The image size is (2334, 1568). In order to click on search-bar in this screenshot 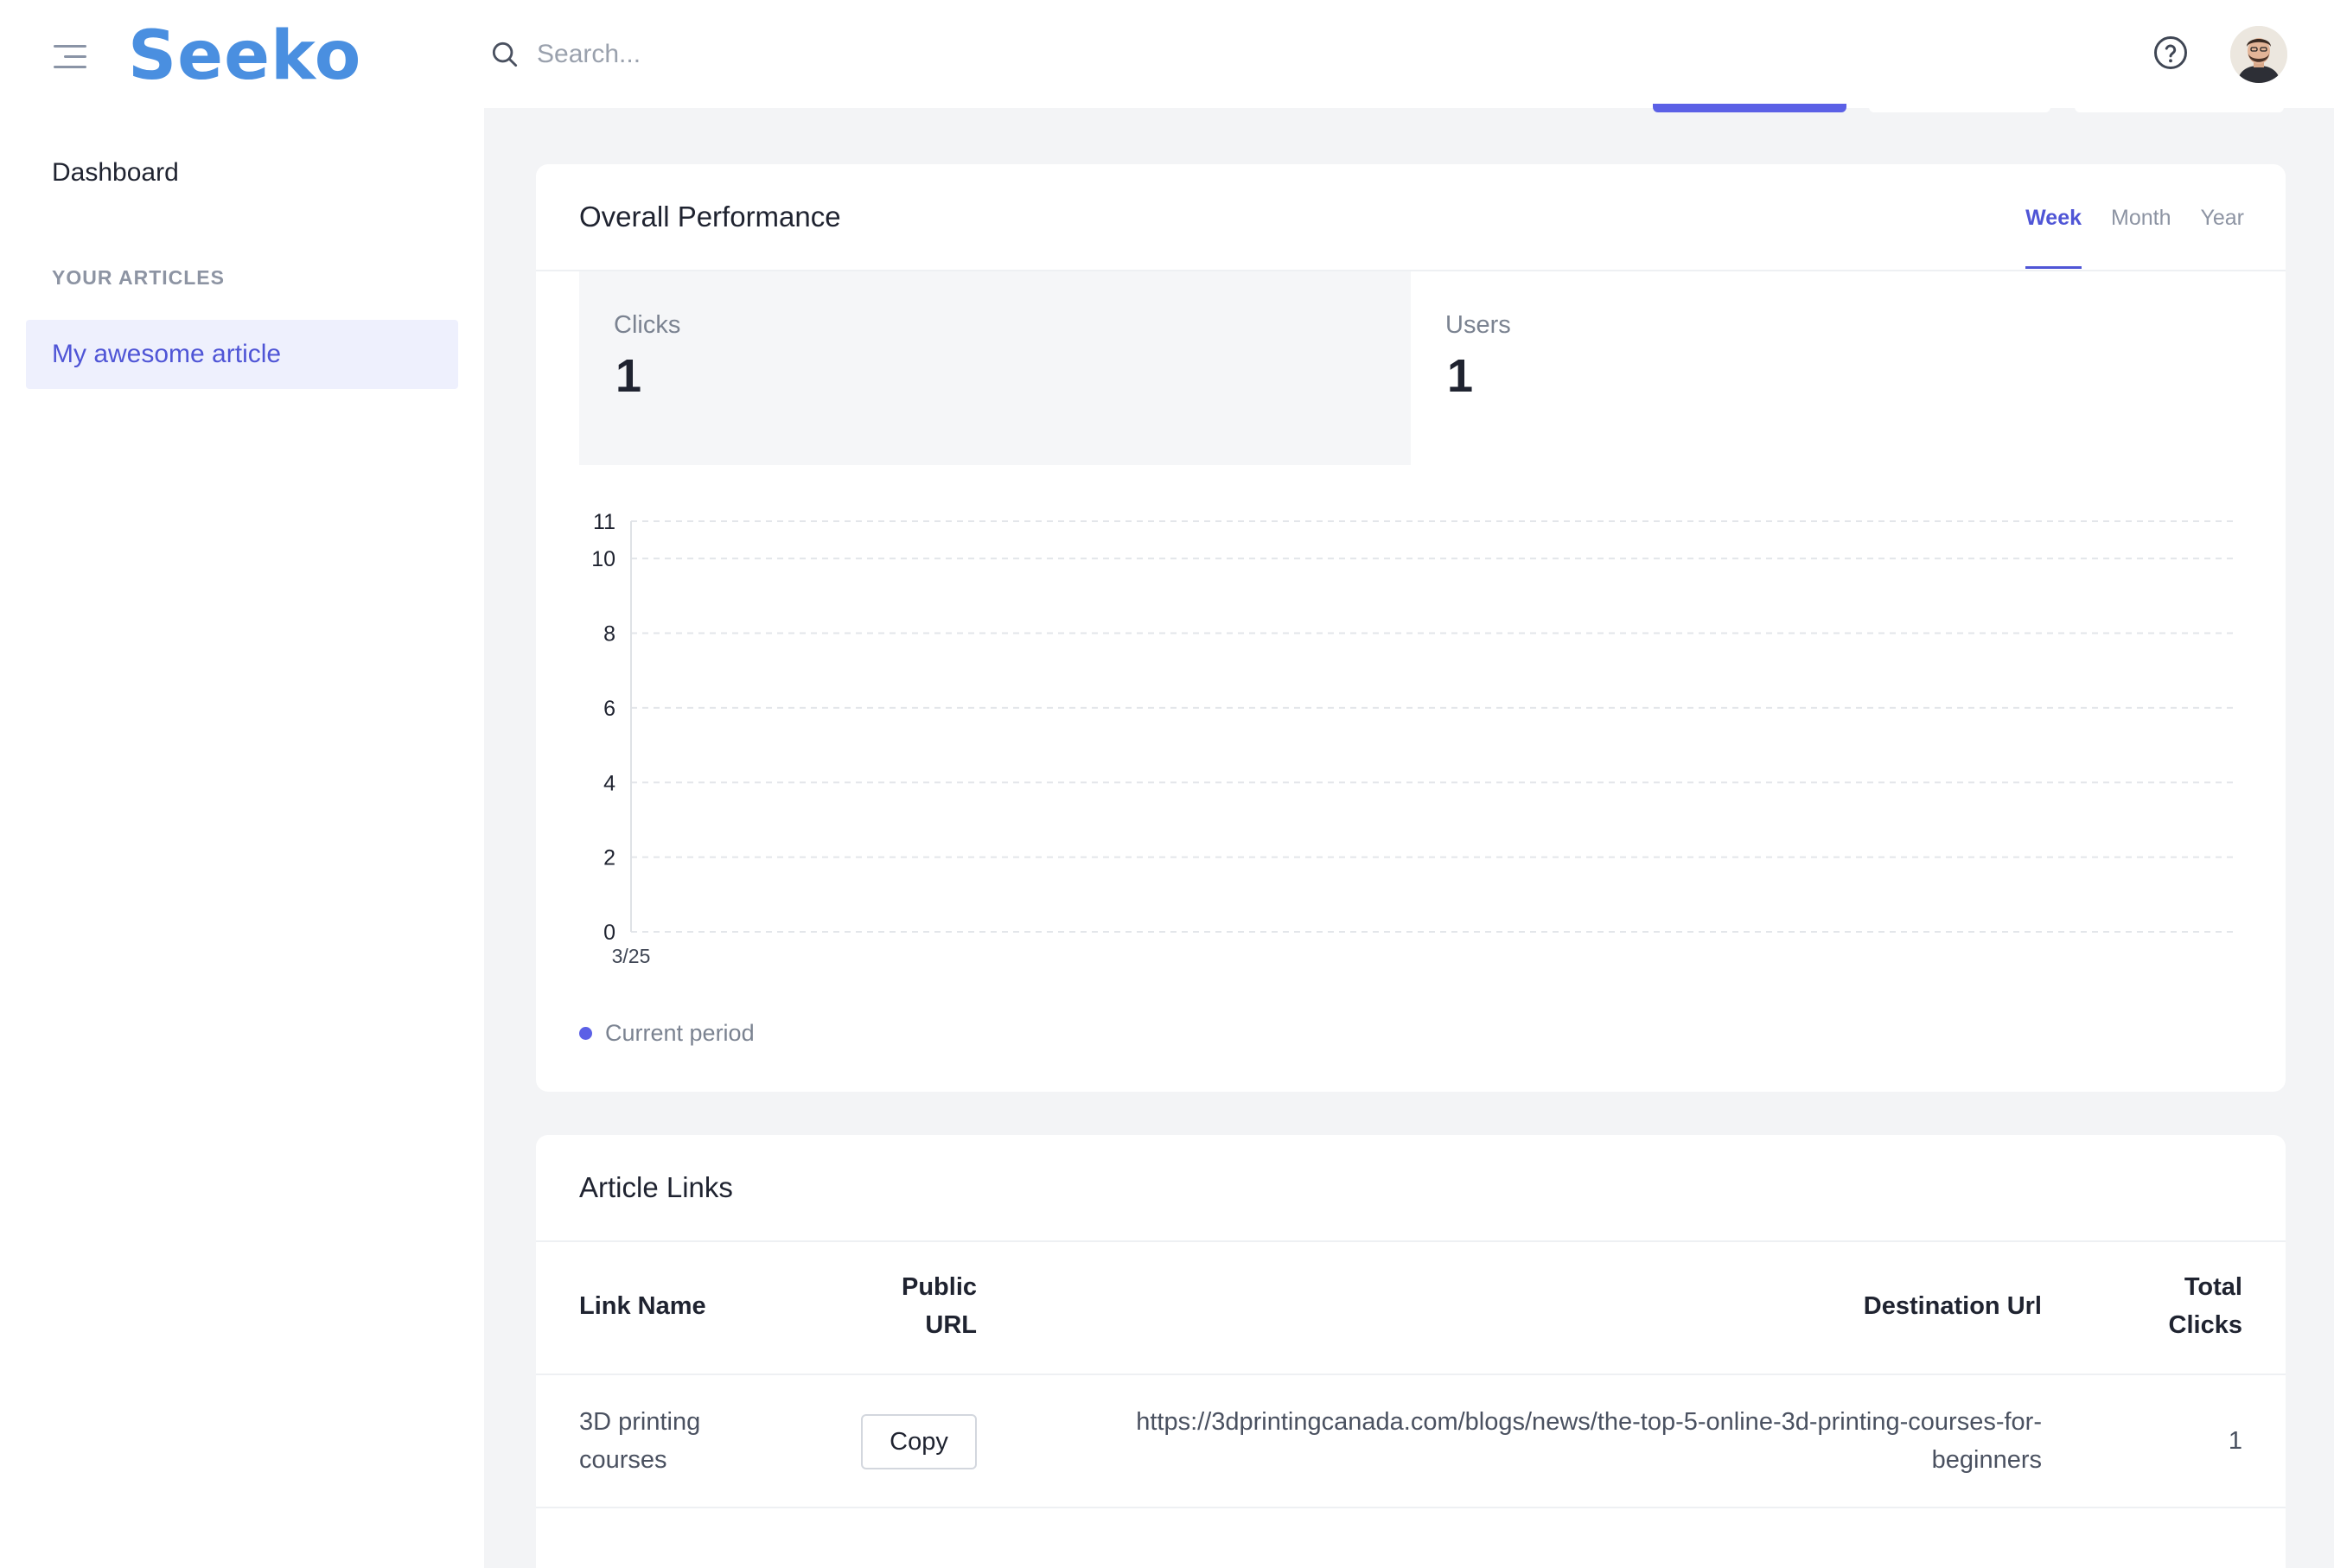, I will do `click(1007, 55)`.